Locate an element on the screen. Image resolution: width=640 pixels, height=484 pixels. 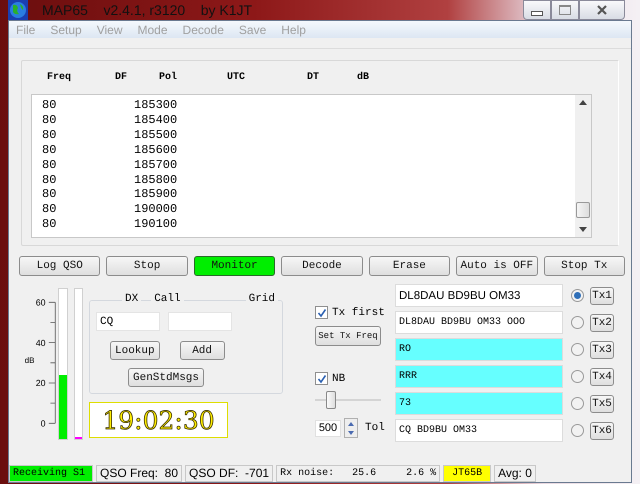
scale-label: 60 is located at coordinates (41, 303).